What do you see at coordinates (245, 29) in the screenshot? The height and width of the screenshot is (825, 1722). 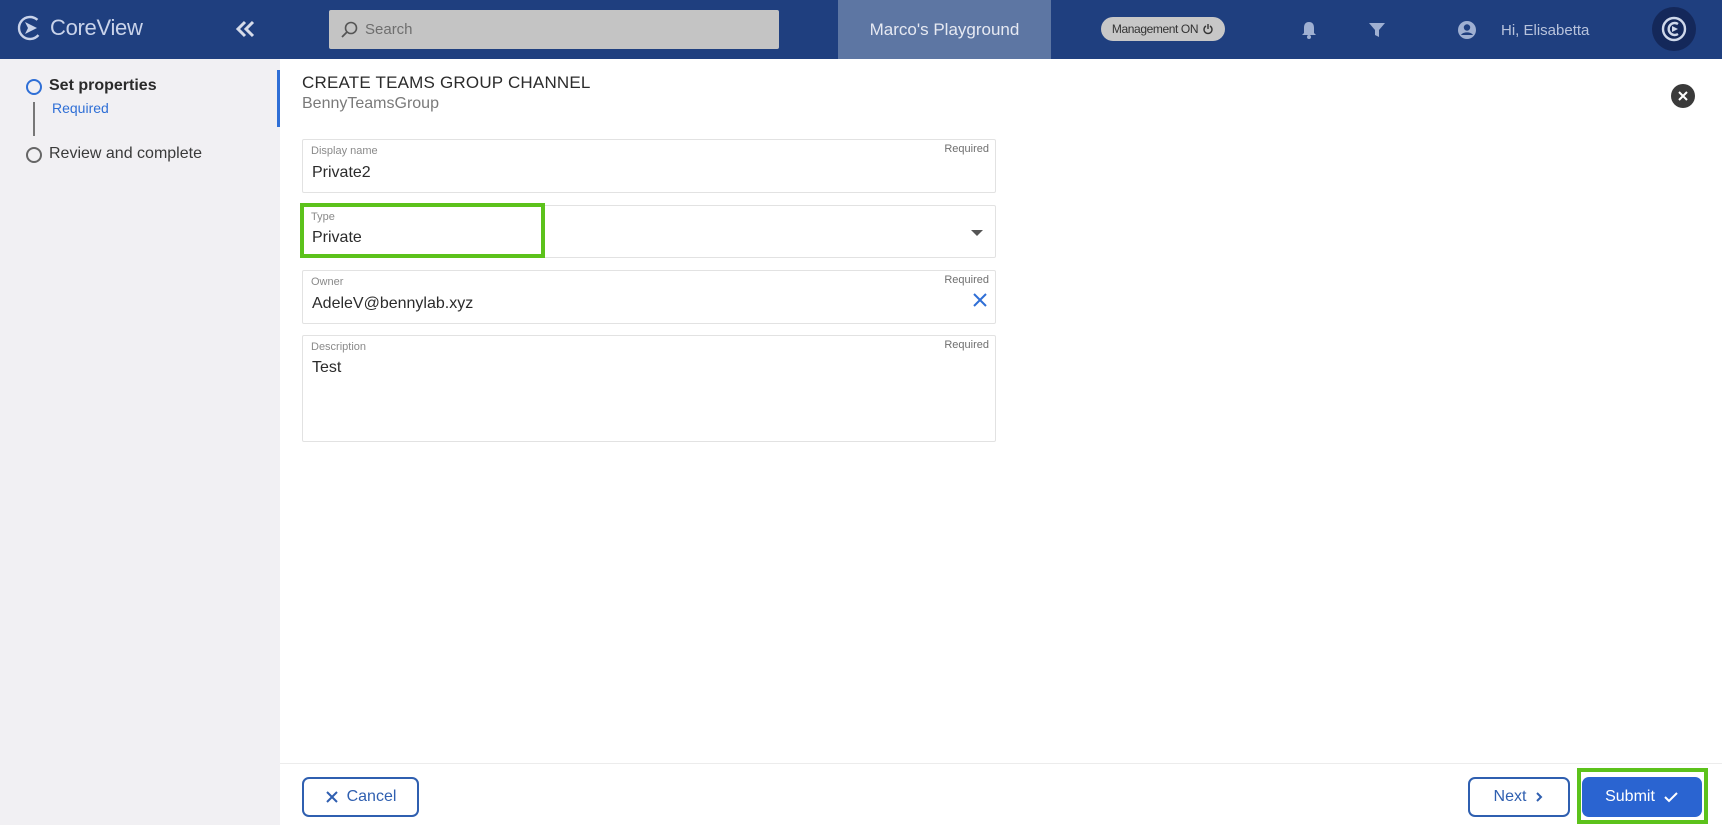 I see `collapse-sidebar-icon` at bounding box center [245, 29].